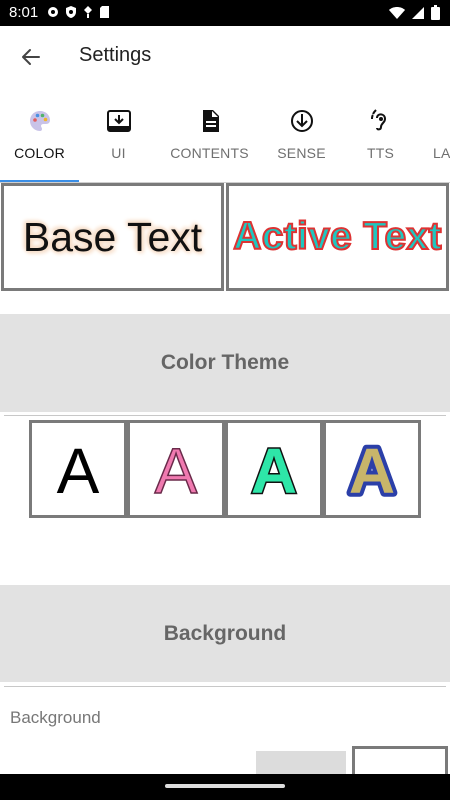  I want to click on theme-swatch-gold: A, so click(372, 469).